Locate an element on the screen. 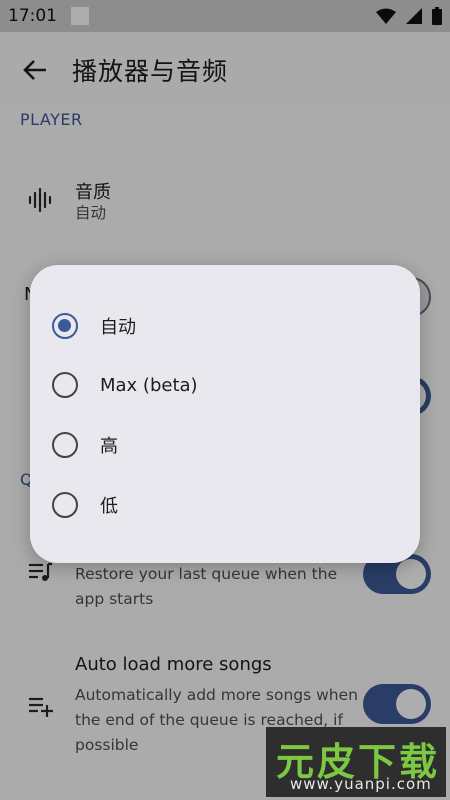 This screenshot has height=800, width=450. radio-button-selected is located at coordinates (65, 326).